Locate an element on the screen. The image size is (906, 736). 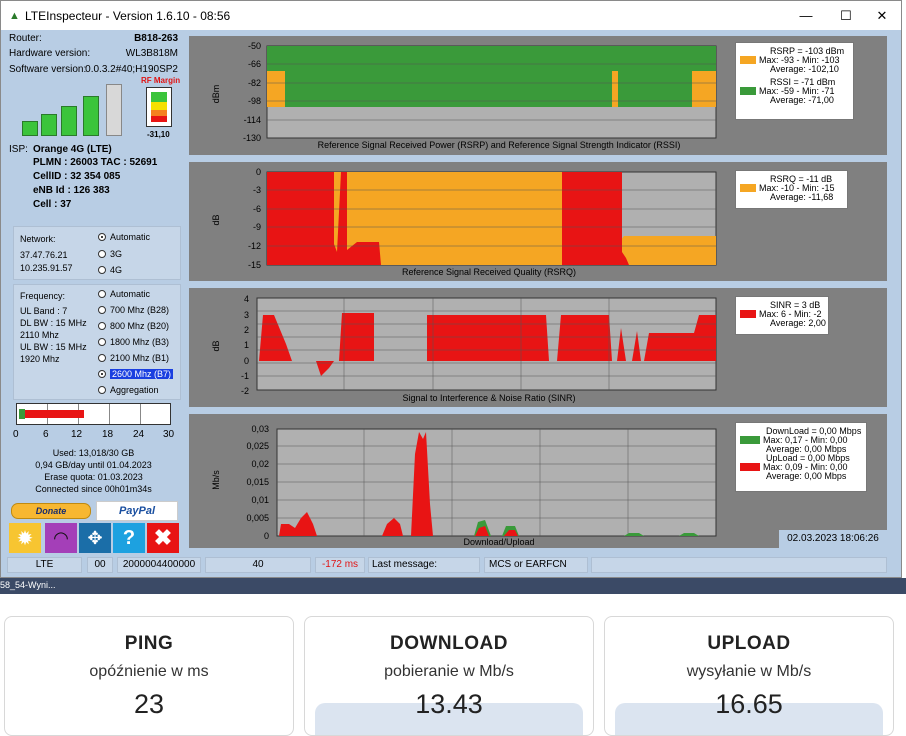
rssi-area is located at coordinates (491, 58).